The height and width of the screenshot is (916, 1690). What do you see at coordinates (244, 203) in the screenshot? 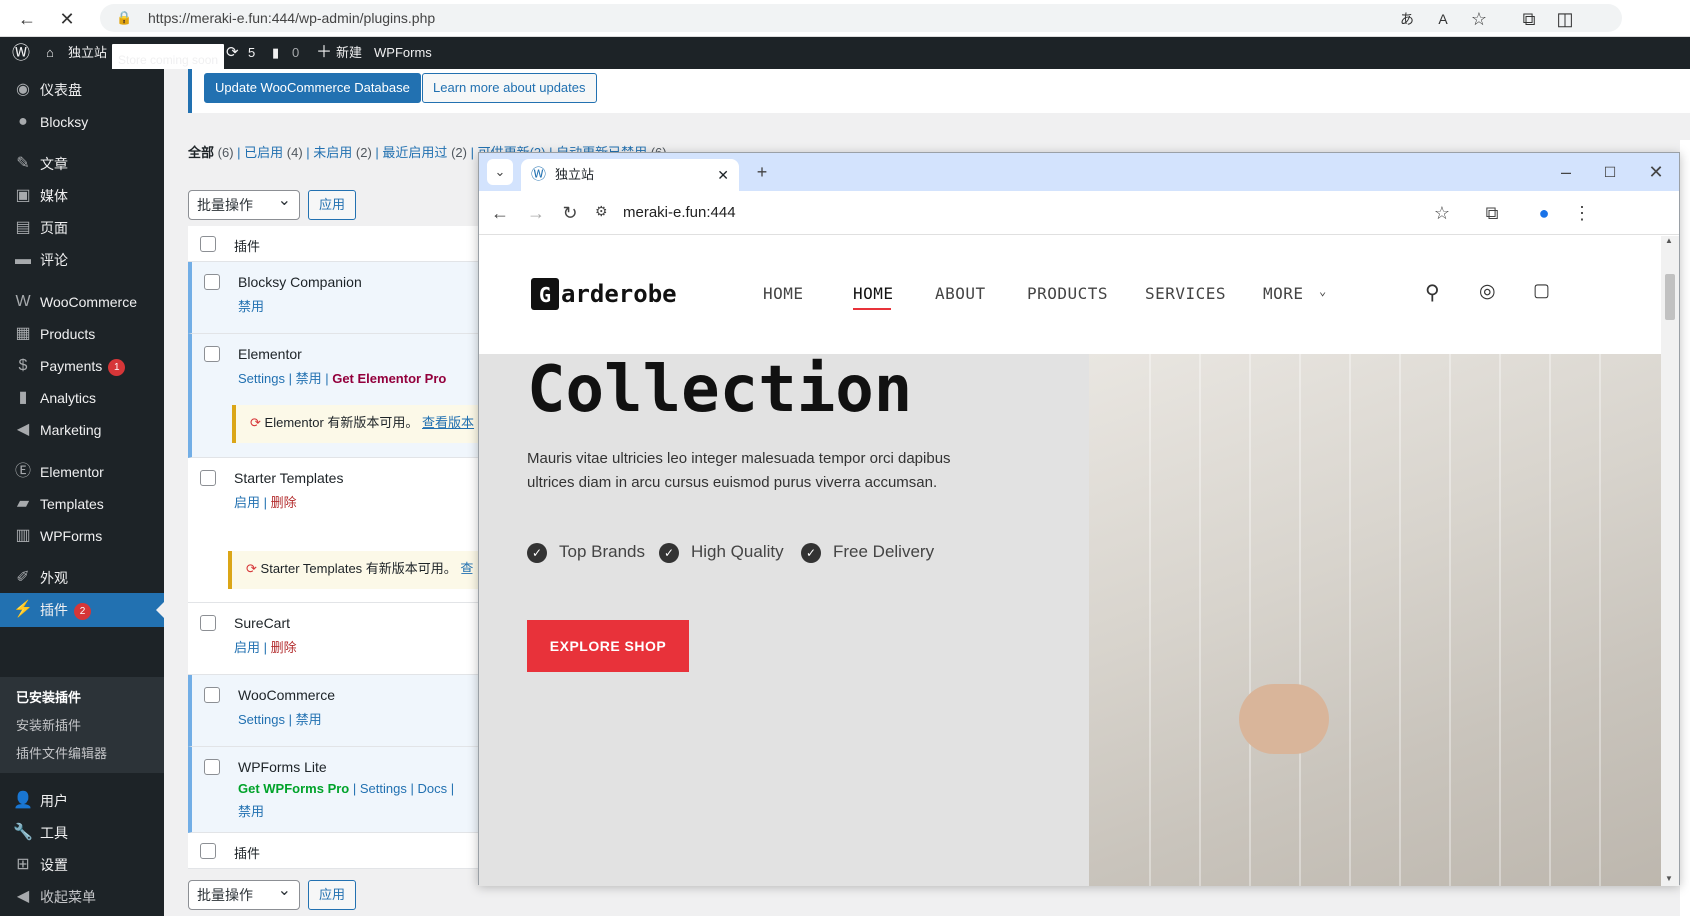
I see `bulk-actions-select: 批量操作` at bounding box center [244, 203].